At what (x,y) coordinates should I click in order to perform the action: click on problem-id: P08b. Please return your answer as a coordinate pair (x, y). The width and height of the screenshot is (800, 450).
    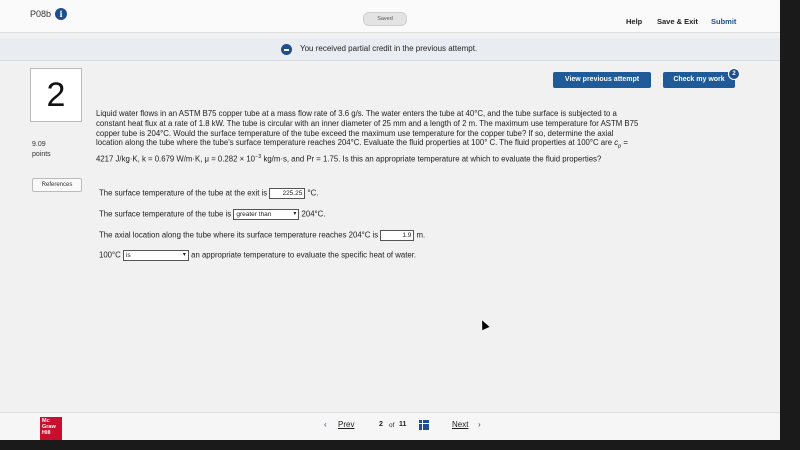
    Looking at the image, I should click on (41, 14).